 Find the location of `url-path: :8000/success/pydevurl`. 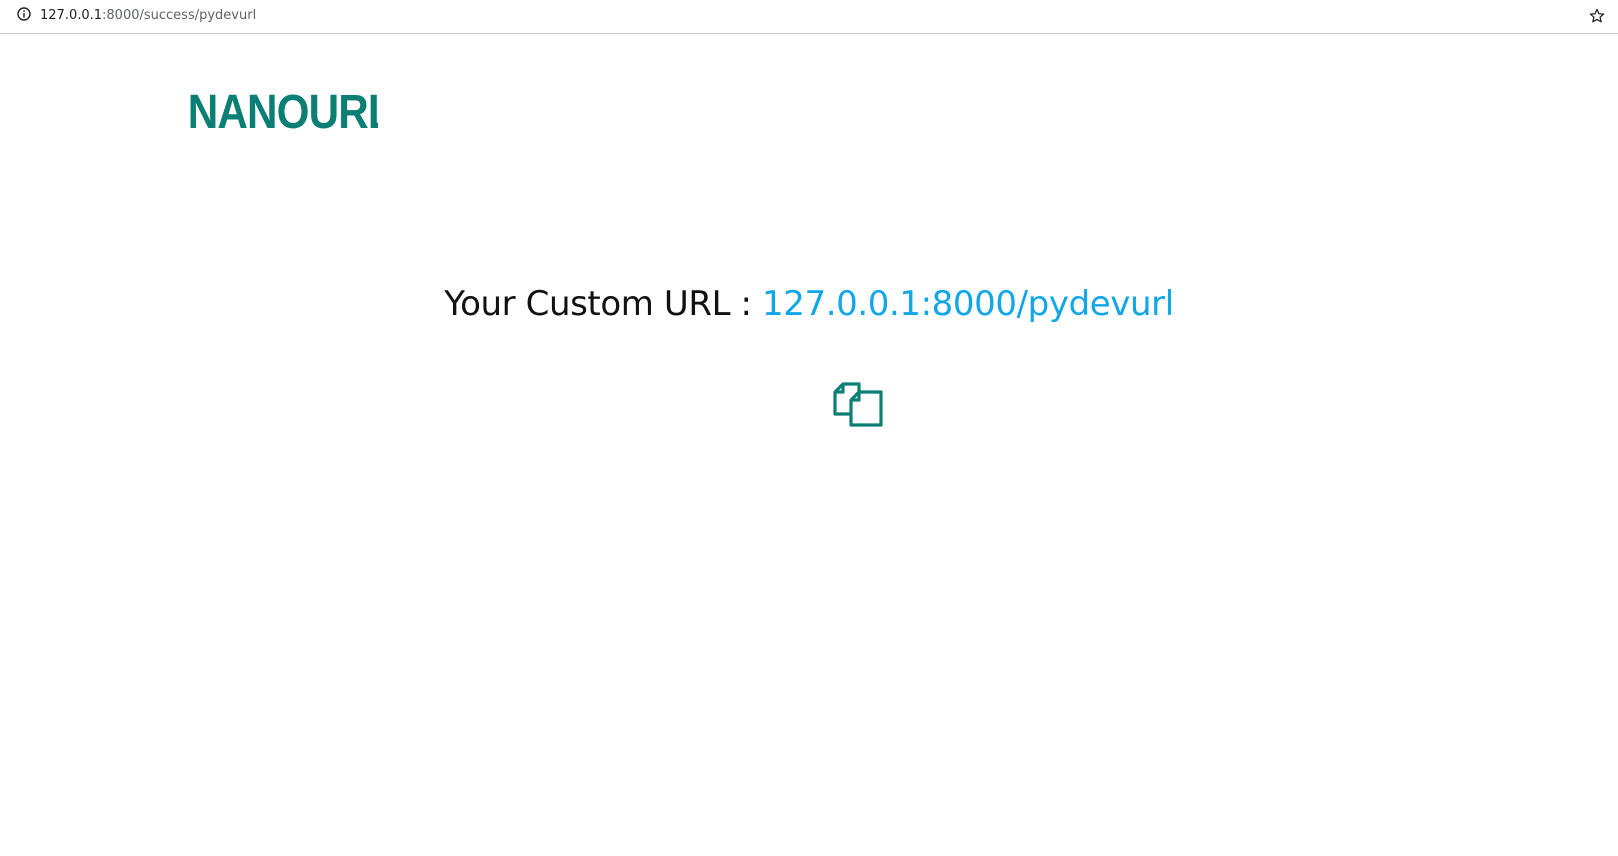

url-path: :8000/success/pydevurl is located at coordinates (179, 15).